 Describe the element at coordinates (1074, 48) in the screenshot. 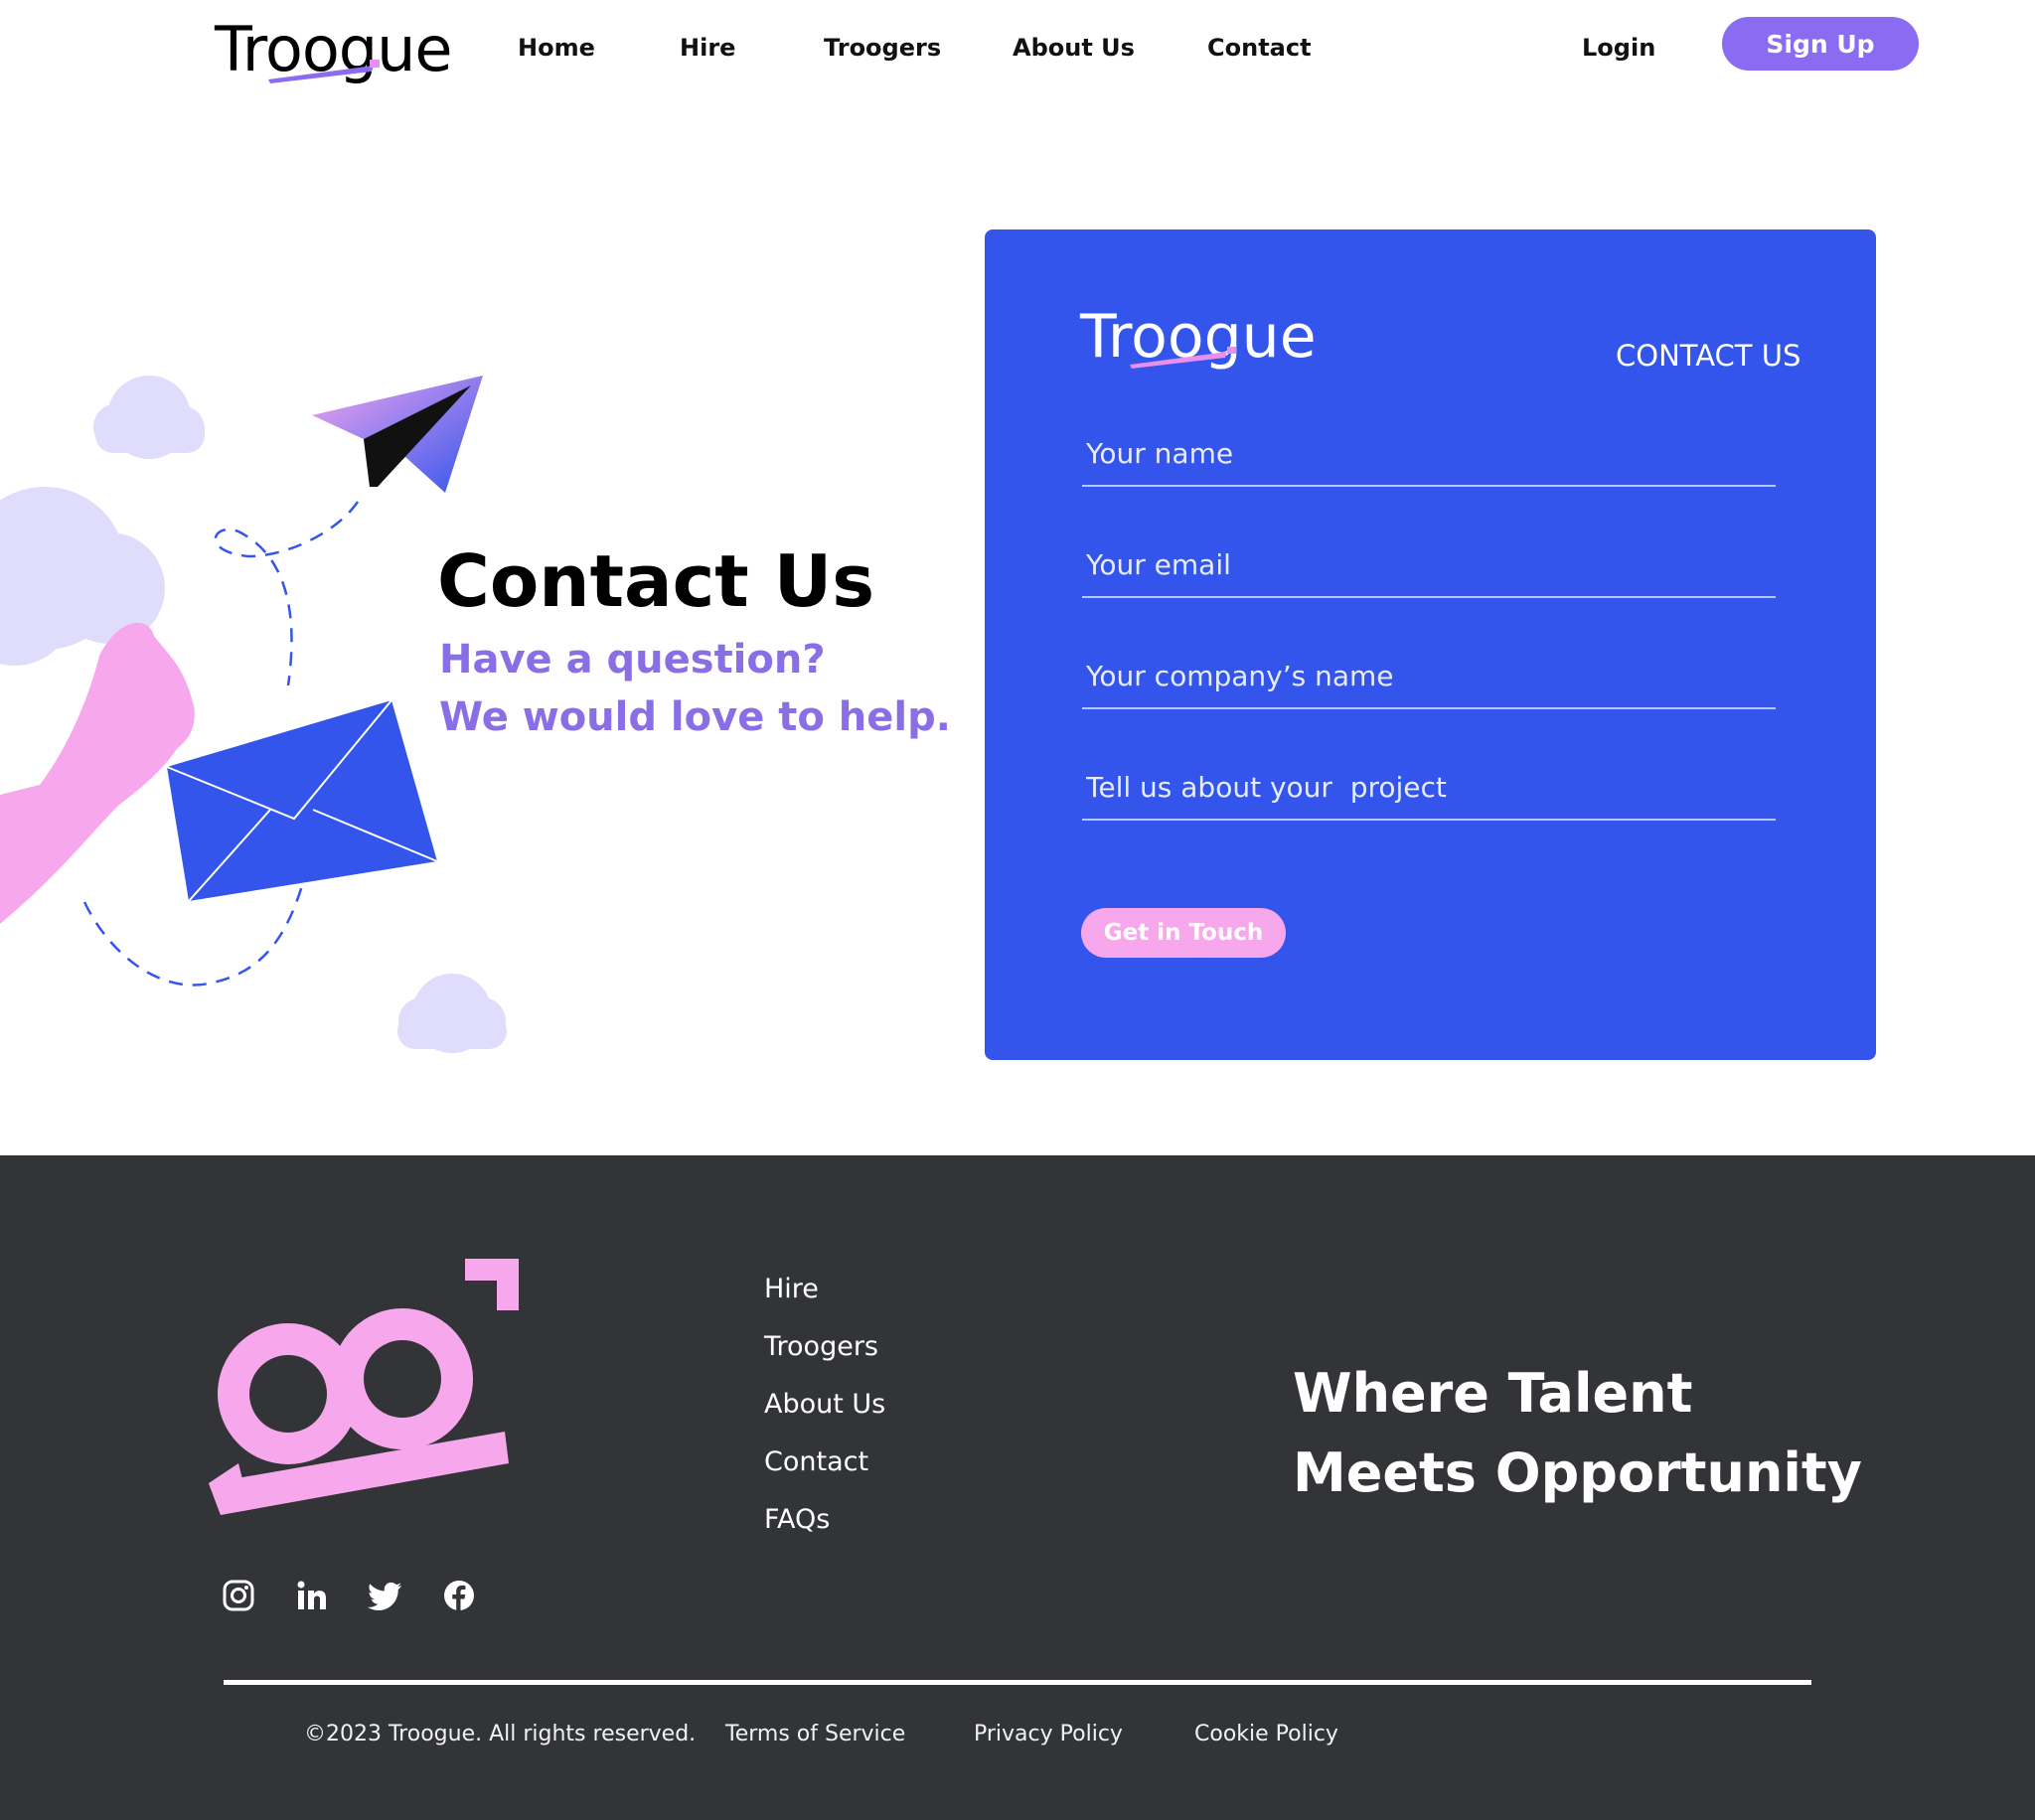

I see `nav-about-us: About Us` at that location.